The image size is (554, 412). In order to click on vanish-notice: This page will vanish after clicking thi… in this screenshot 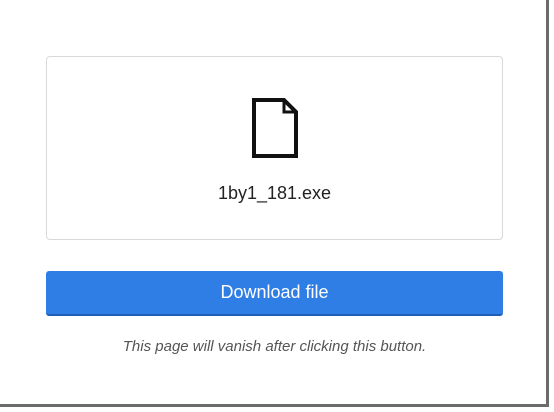, I will do `click(274, 346)`.